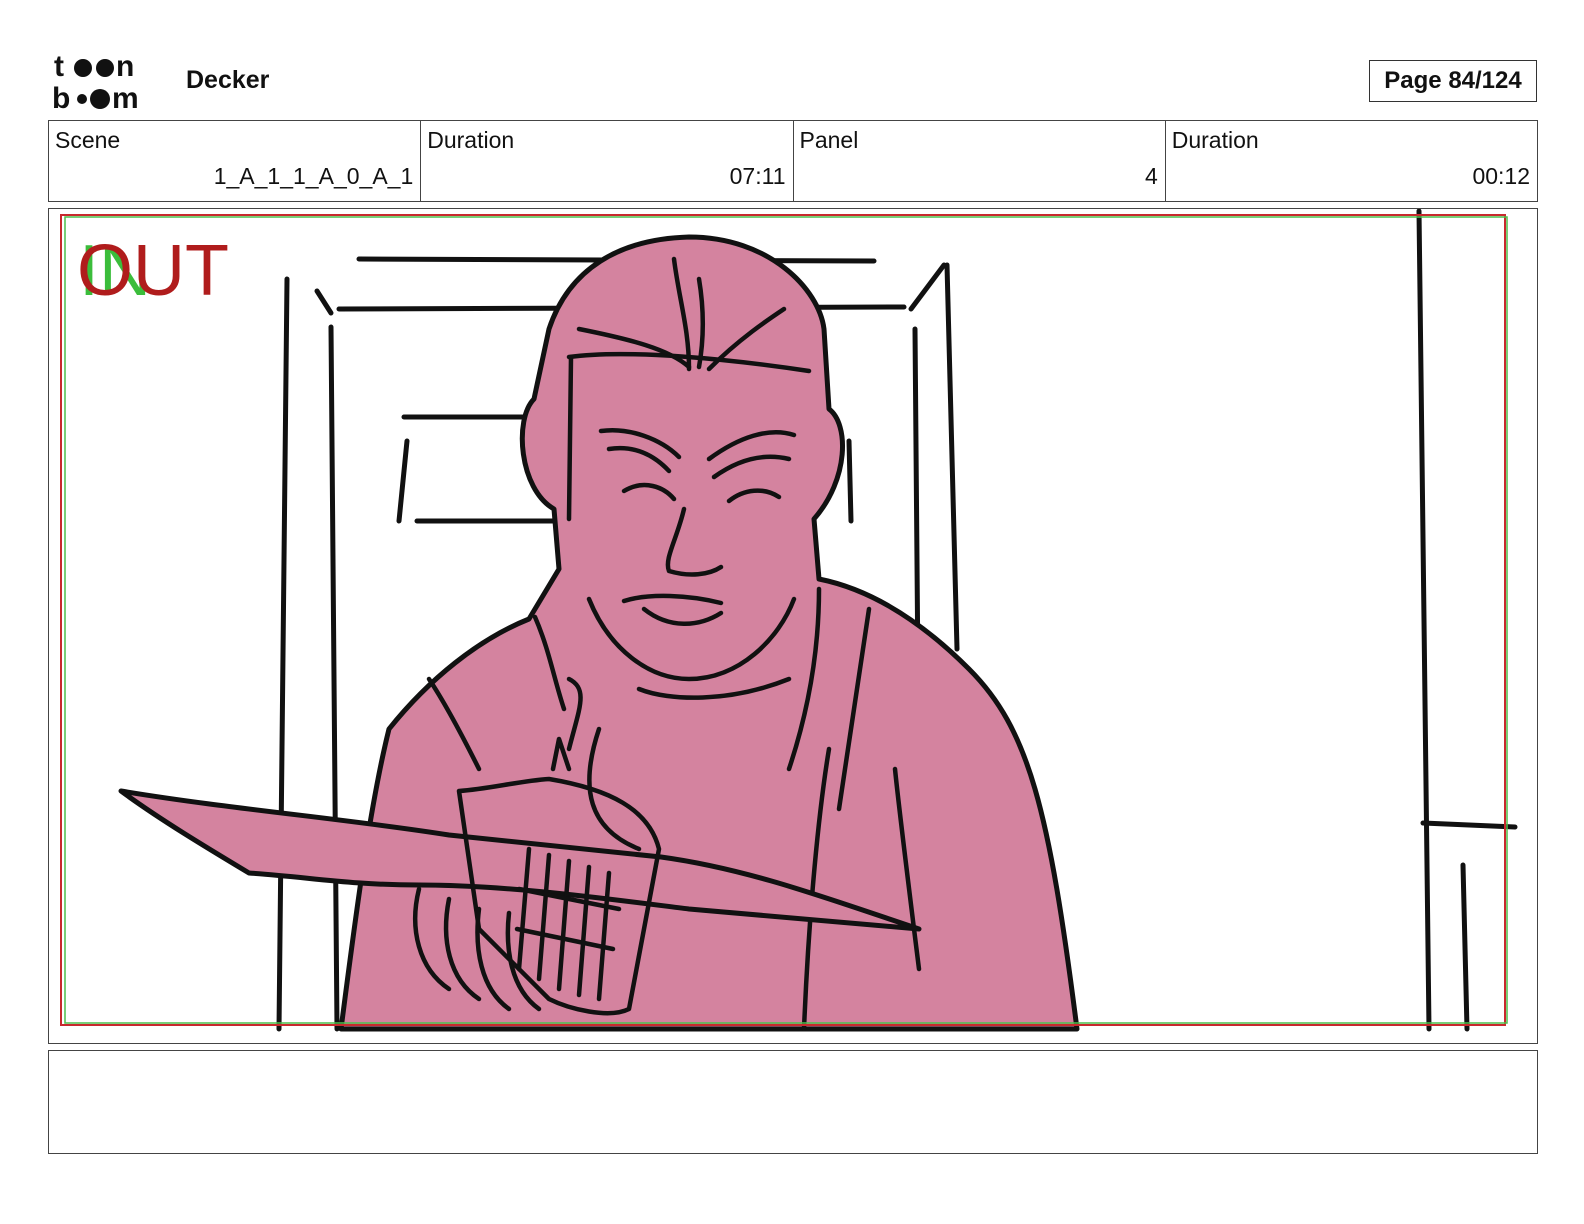  I want to click on panel-duration-value: 00:12, so click(1501, 176).